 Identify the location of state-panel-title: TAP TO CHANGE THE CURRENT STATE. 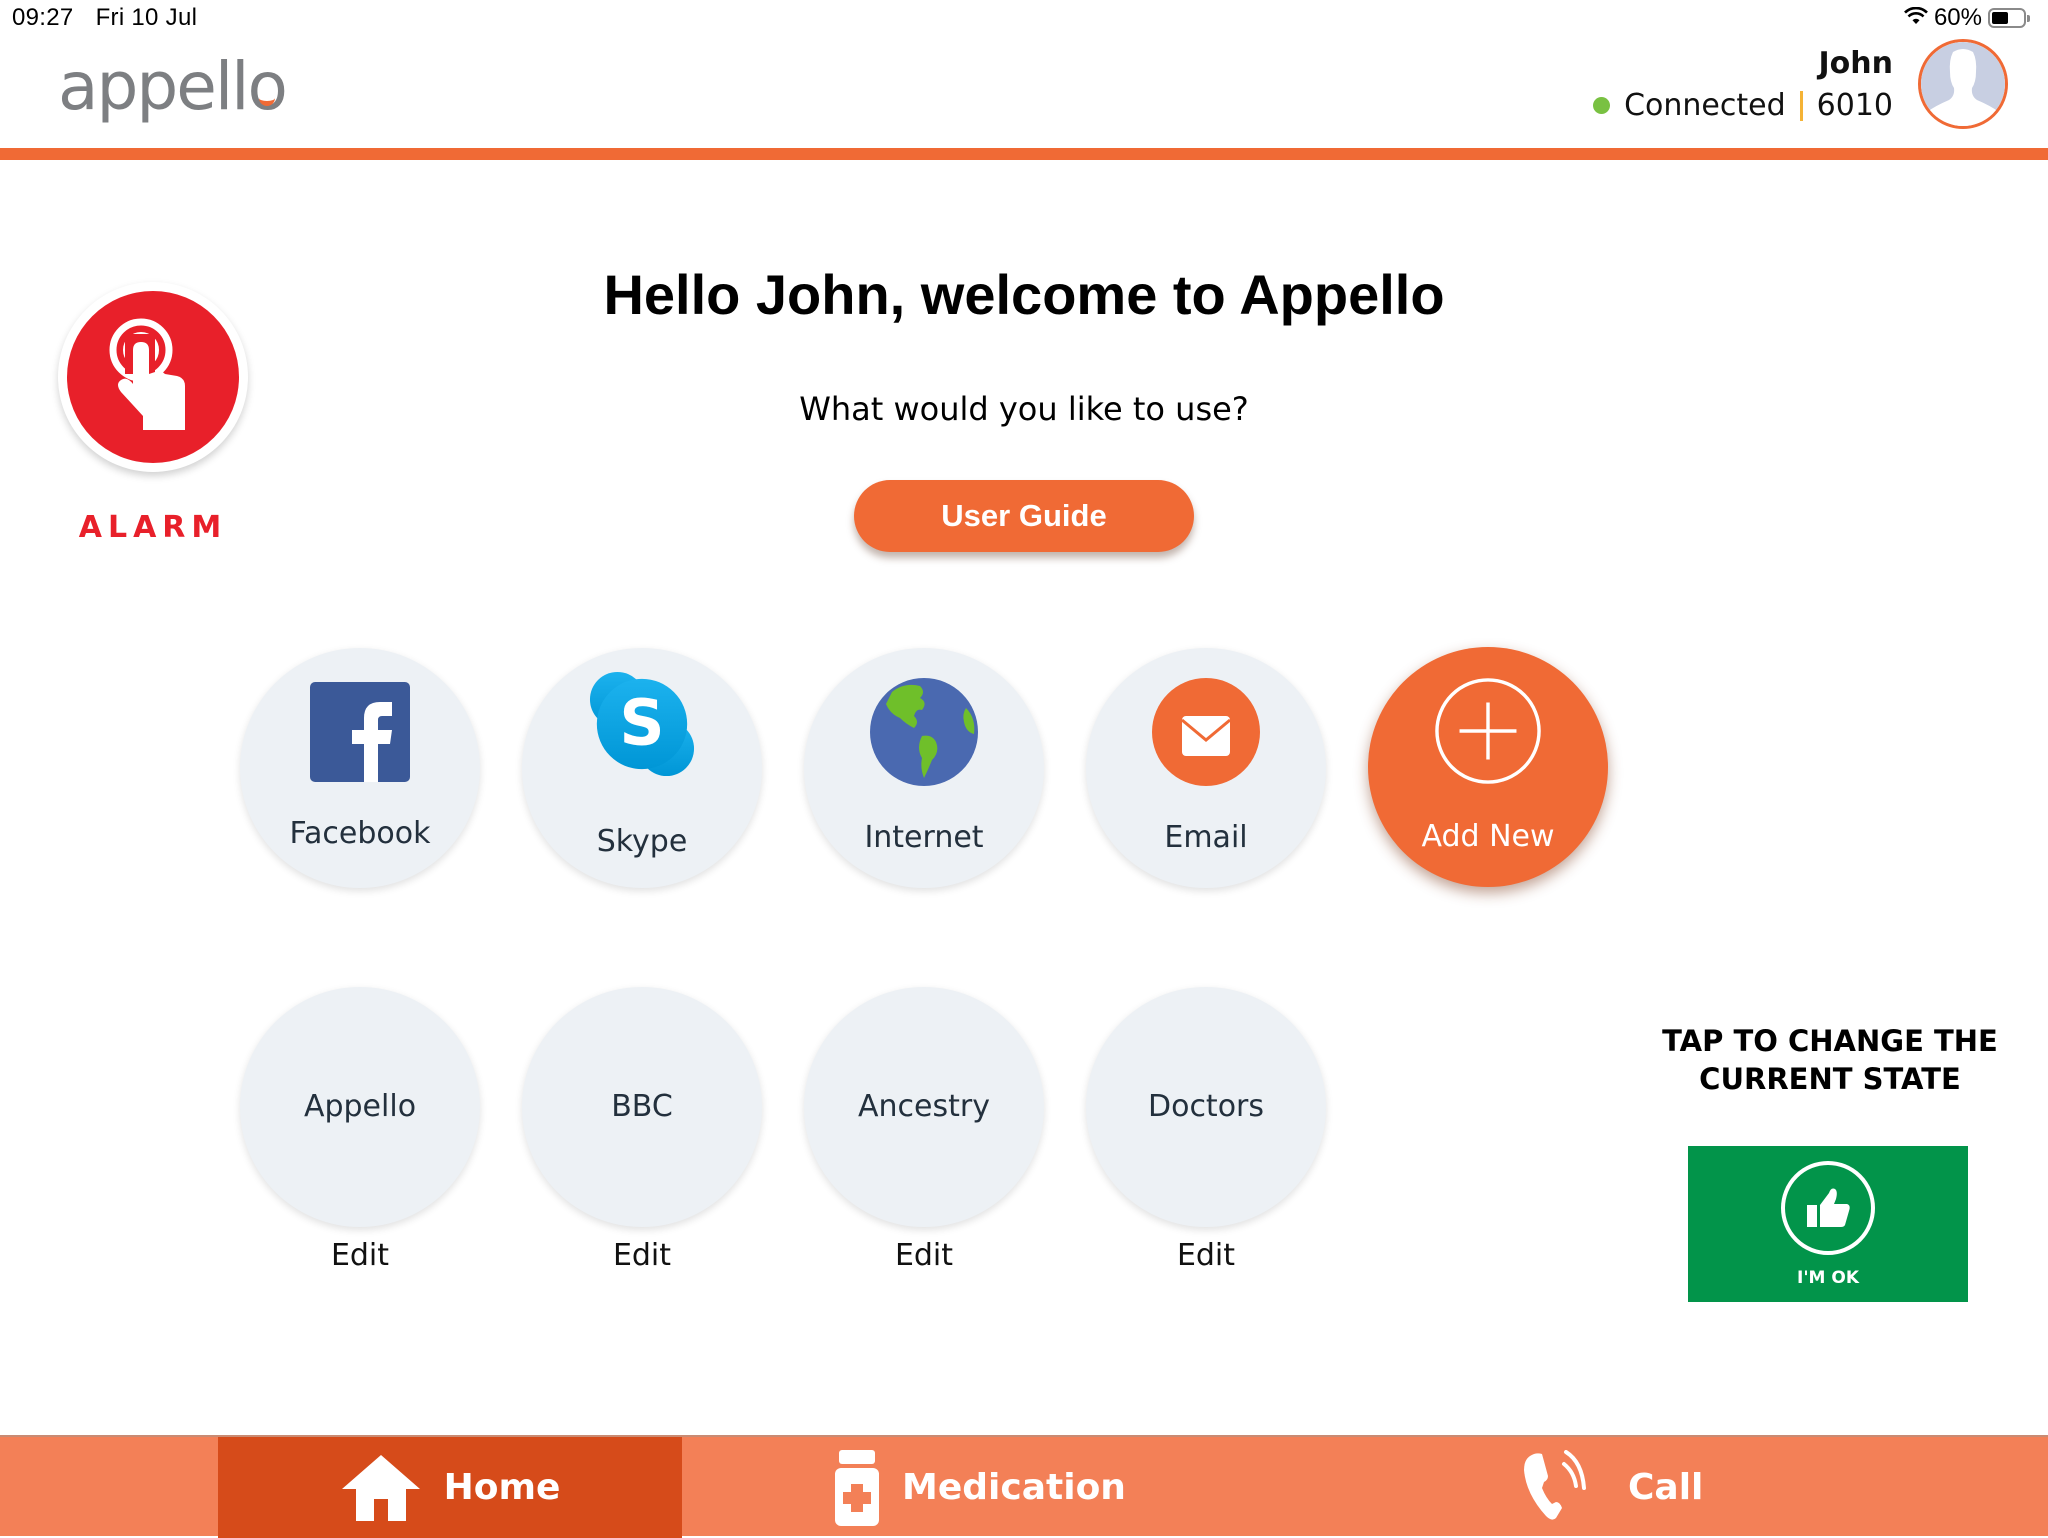
(1830, 1060).